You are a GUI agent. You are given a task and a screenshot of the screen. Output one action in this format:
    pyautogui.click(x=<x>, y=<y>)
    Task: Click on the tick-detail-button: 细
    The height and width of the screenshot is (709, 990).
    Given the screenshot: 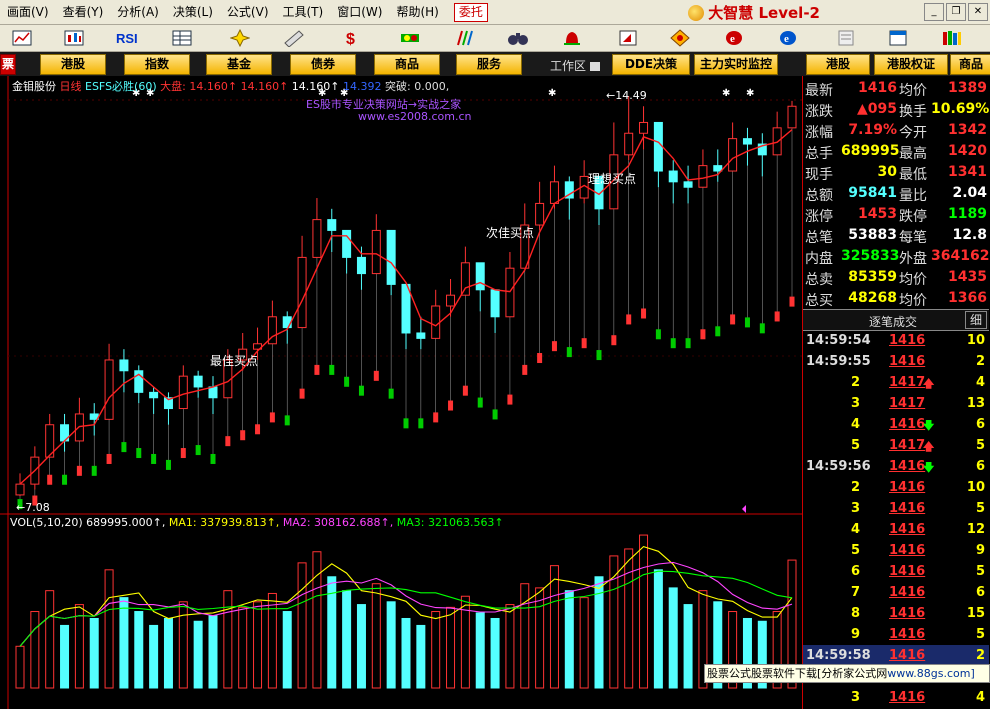 What is the action you would take?
    pyautogui.click(x=976, y=320)
    